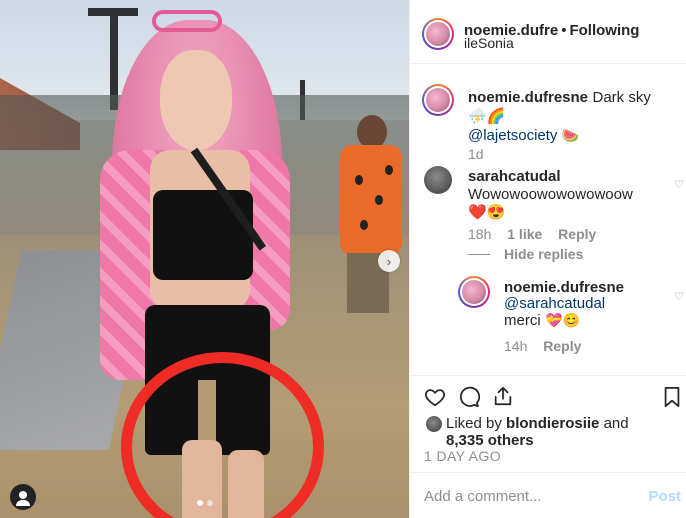 The image size is (686, 518). Describe the element at coordinates (462, 456) in the screenshot. I see `post-date: 1 DAY AGO` at that location.